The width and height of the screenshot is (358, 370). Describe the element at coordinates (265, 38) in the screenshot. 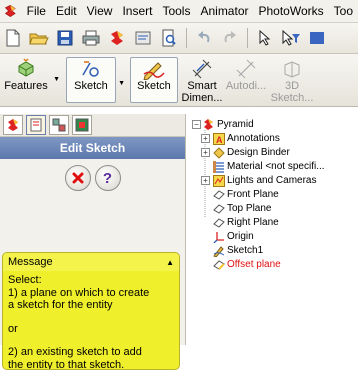

I see `select-button` at that location.